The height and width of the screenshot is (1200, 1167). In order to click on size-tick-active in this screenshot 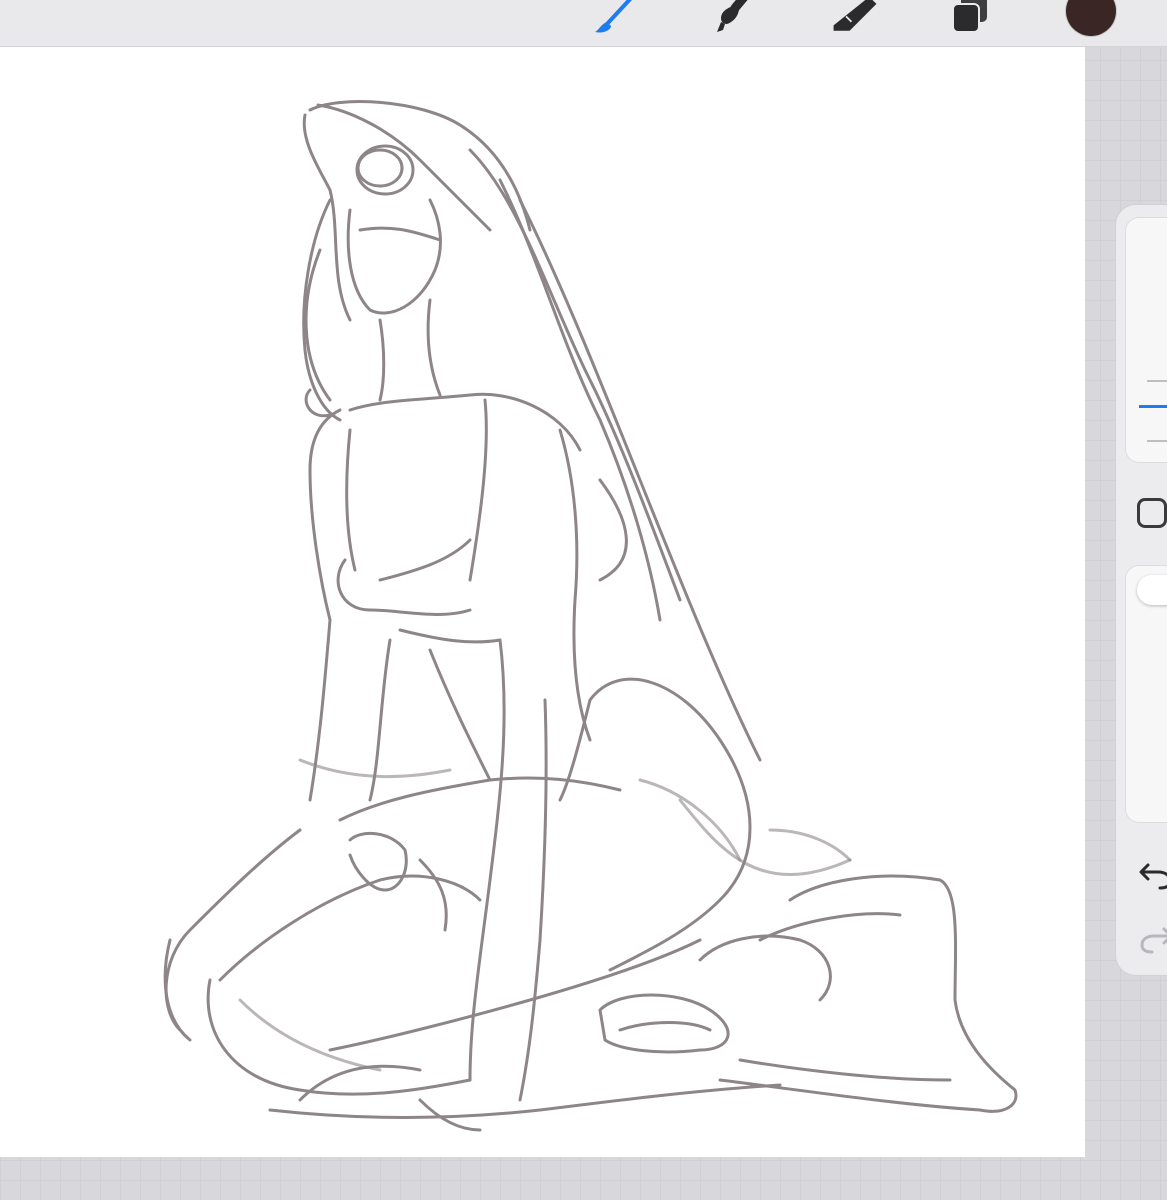, I will do `click(1153, 406)`.